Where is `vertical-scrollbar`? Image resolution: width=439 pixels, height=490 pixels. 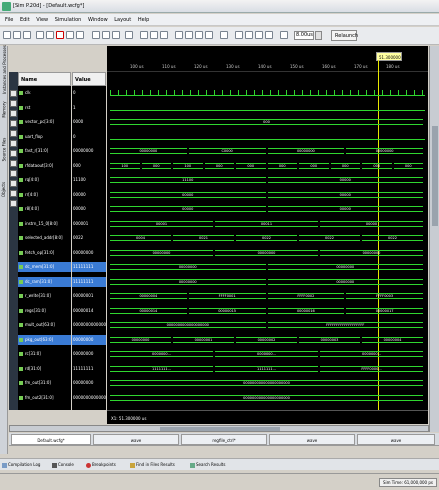 vertical-scrollbar is located at coordinates (434, 239).